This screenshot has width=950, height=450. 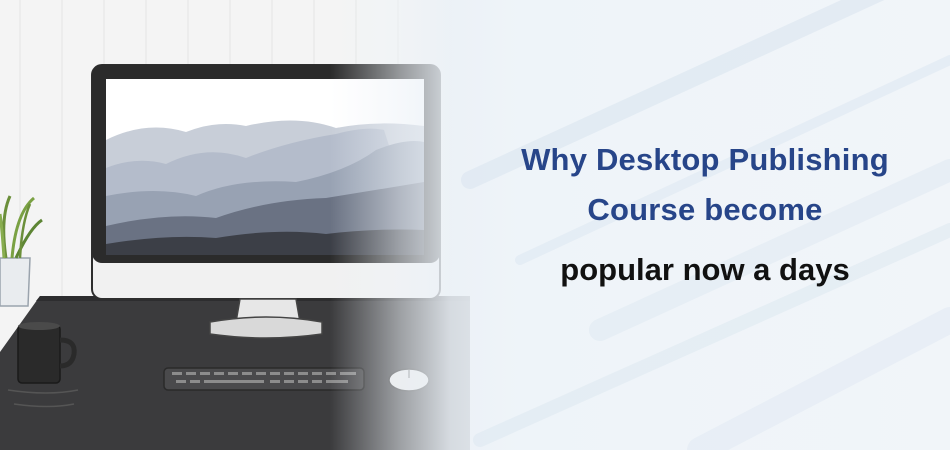 What do you see at coordinates (705, 159) in the screenshot?
I see `headline-line-1: Why Desktop Publishing` at bounding box center [705, 159].